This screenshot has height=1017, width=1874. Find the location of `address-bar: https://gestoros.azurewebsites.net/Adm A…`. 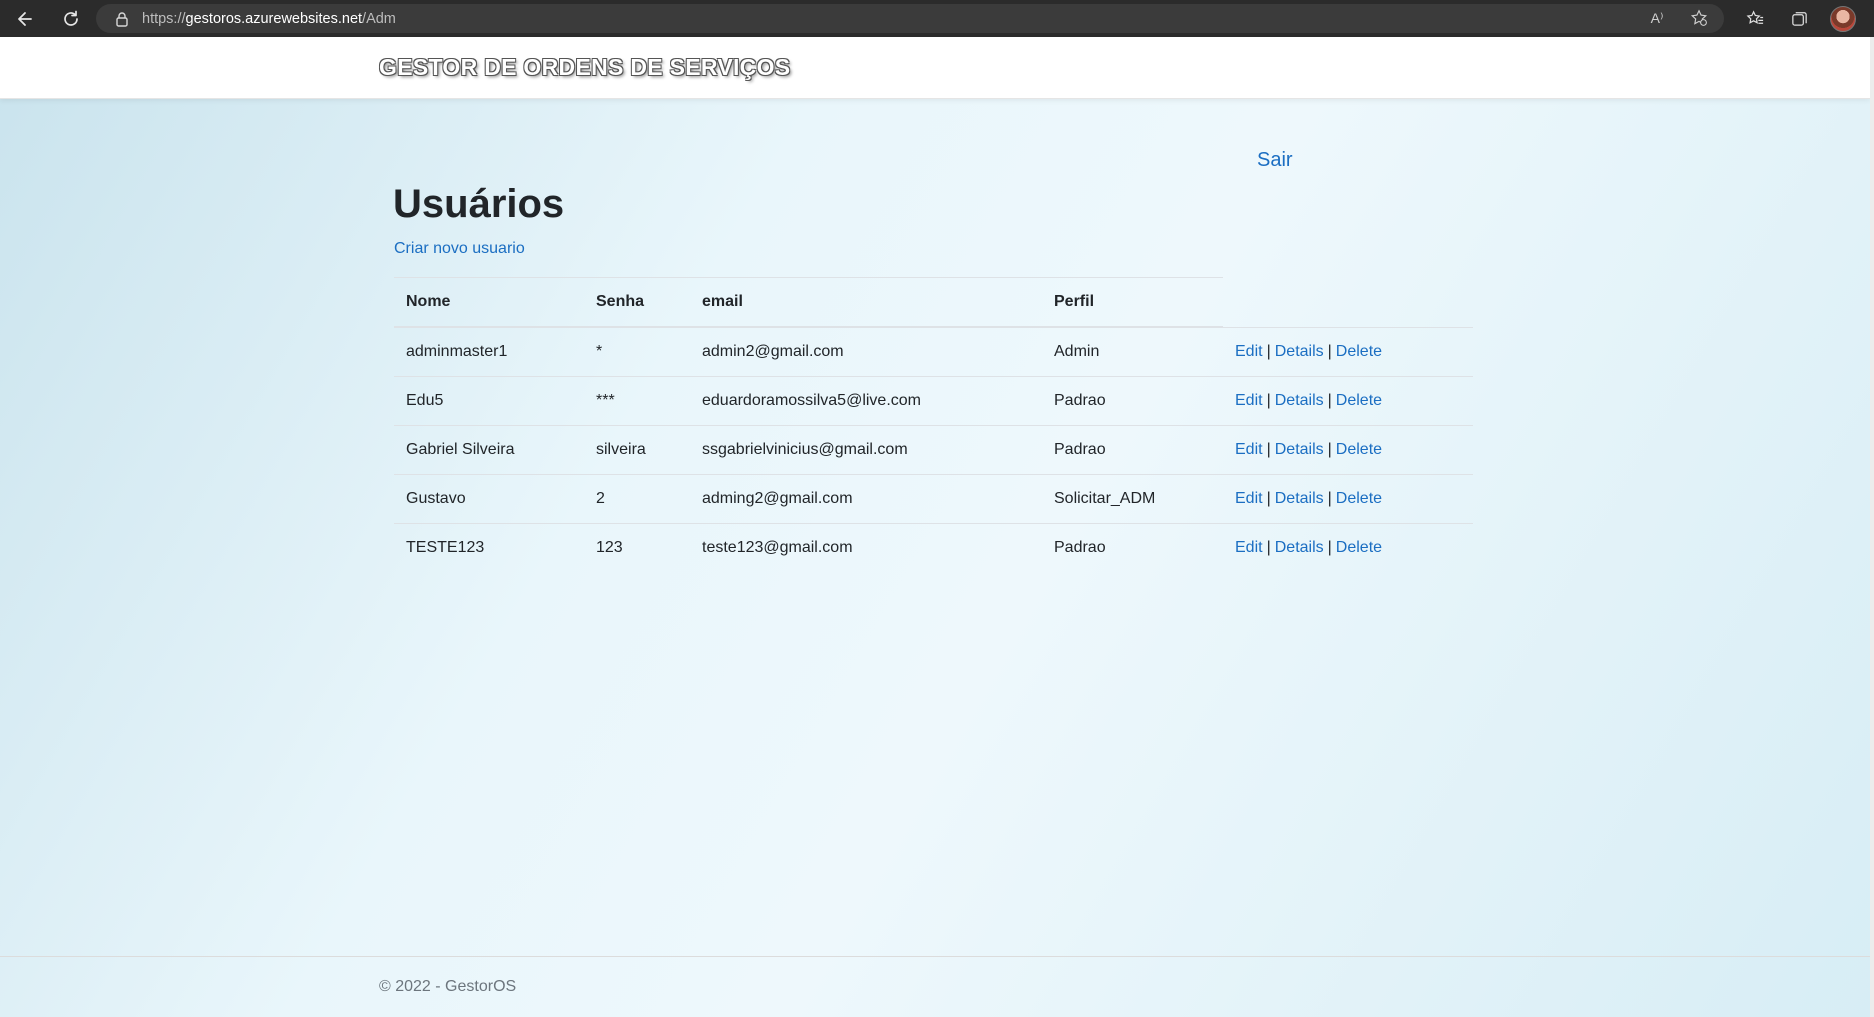

address-bar: https://gestoros.azurewebsites.net/Adm A… is located at coordinates (910, 18).